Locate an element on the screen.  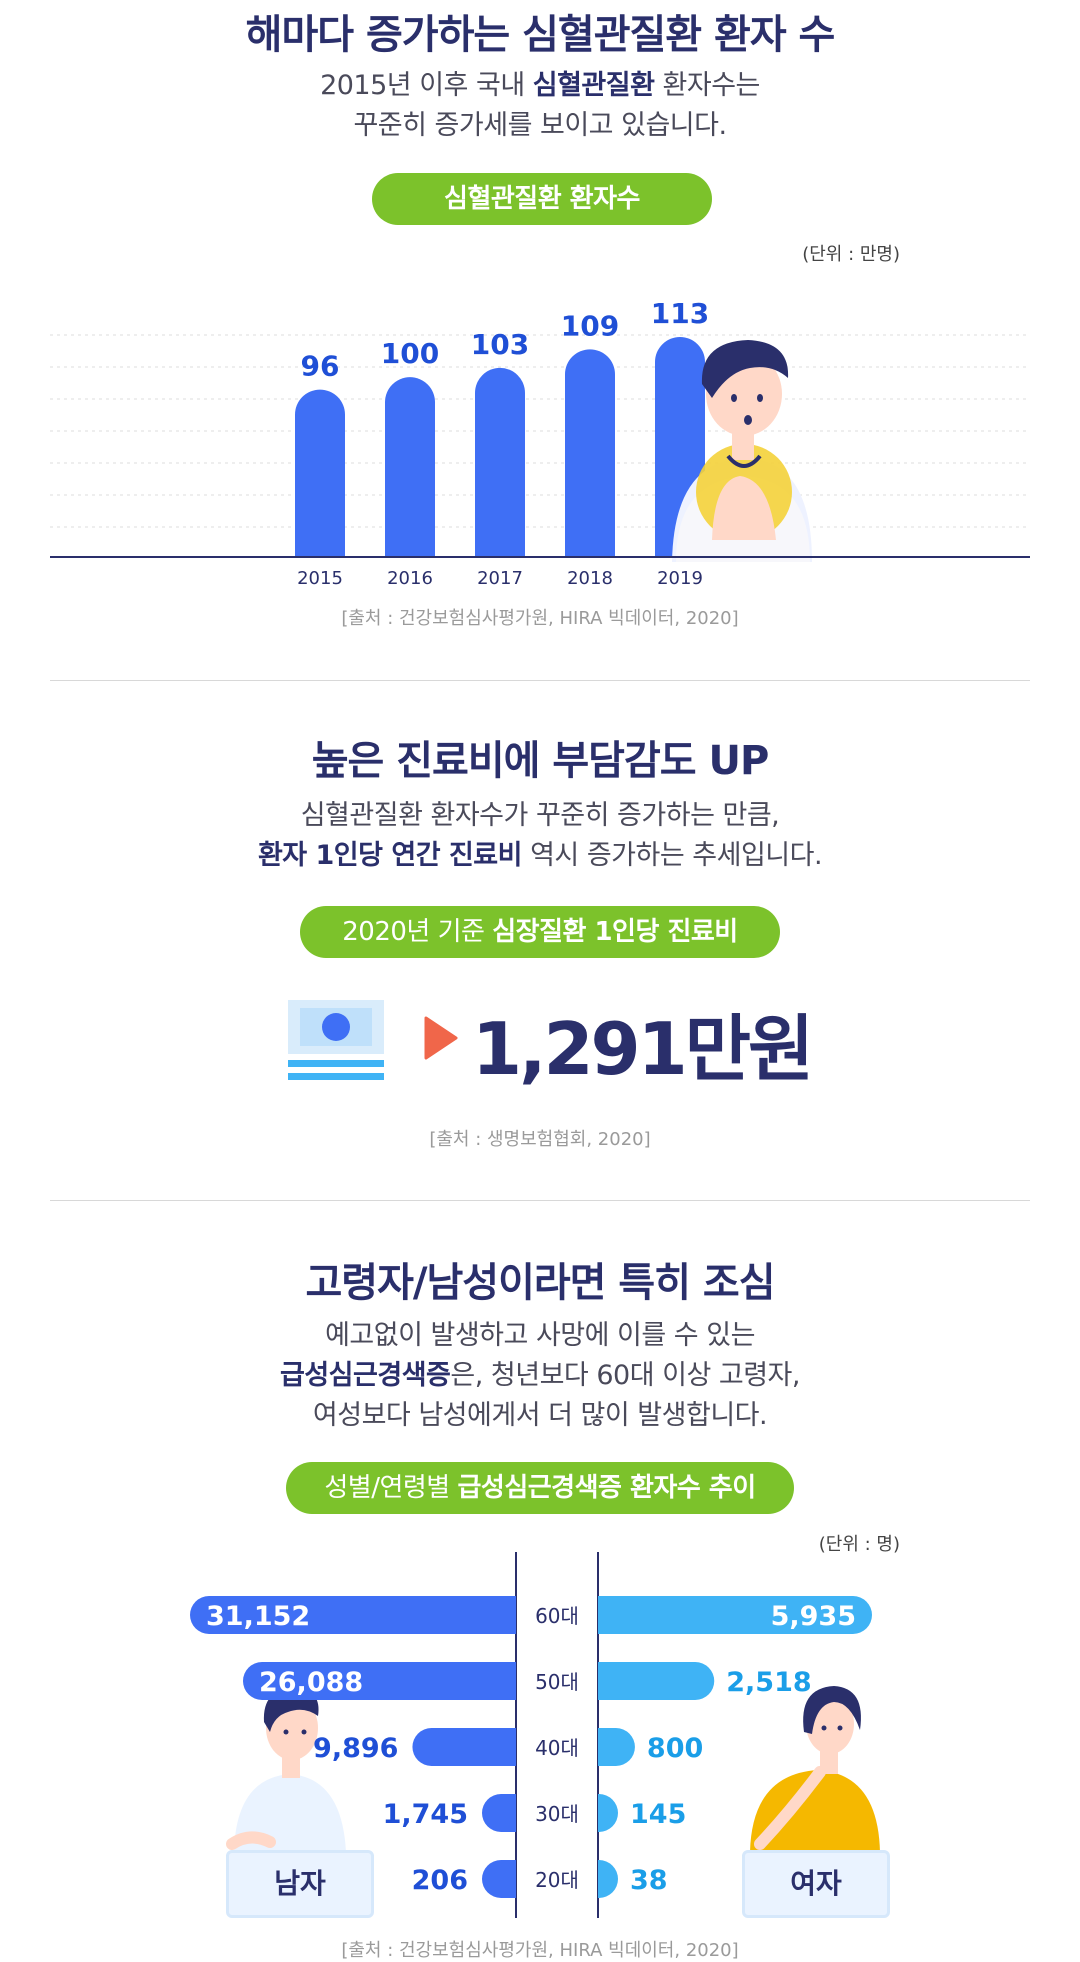
age-category-label: 60대 is located at coordinates (557, 1616).